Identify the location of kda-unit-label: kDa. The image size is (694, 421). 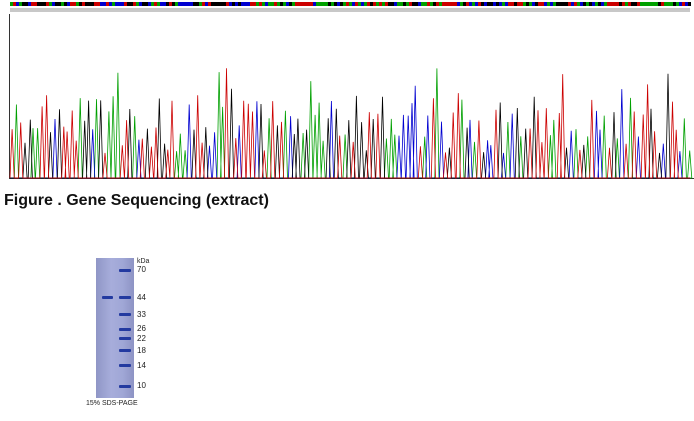
(143, 261).